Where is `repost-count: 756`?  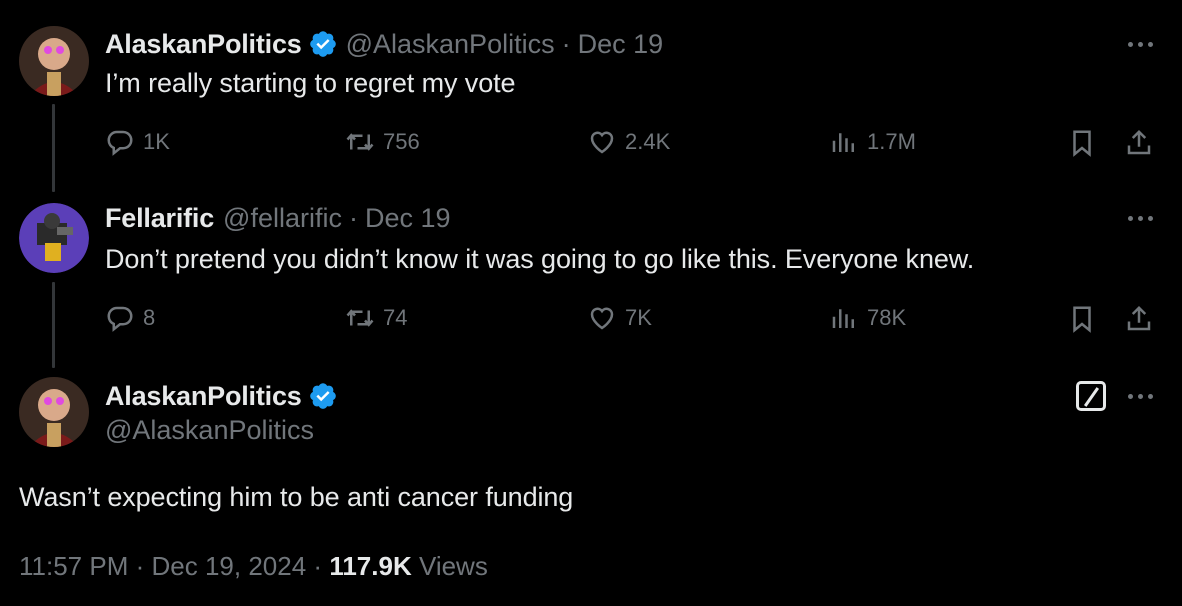 repost-count: 756 is located at coordinates (401, 141).